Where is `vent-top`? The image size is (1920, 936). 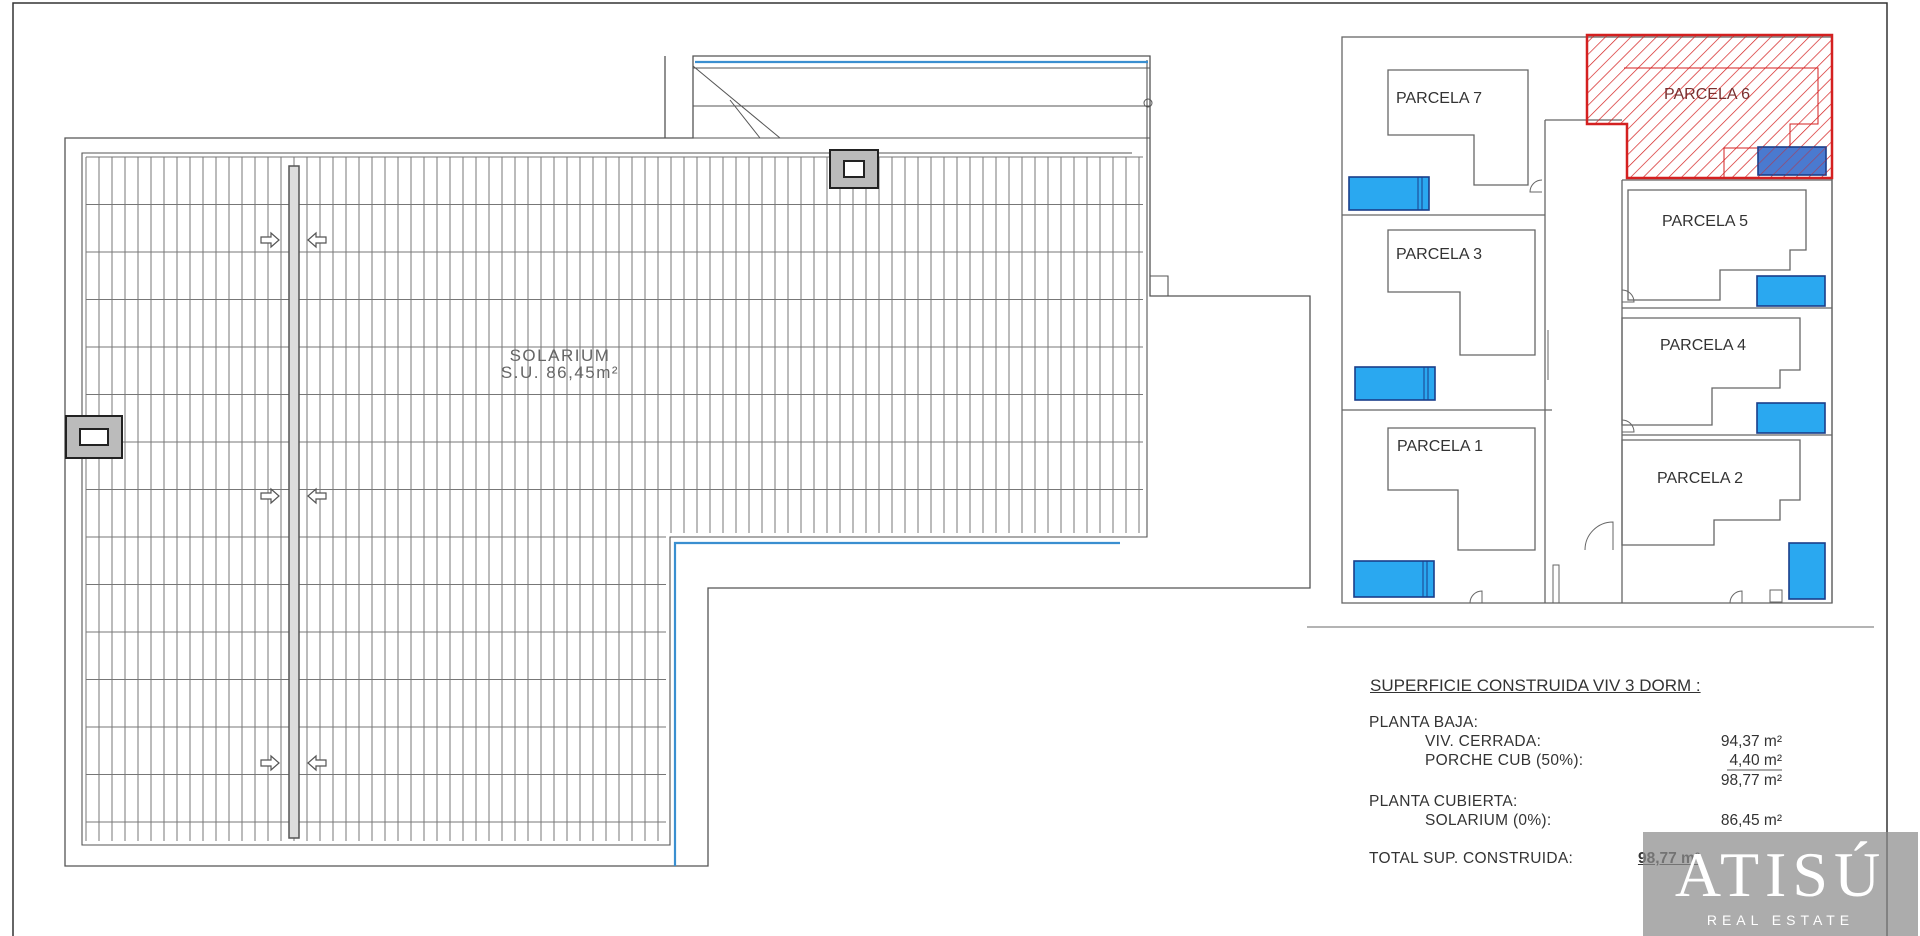 vent-top is located at coordinates (854, 169).